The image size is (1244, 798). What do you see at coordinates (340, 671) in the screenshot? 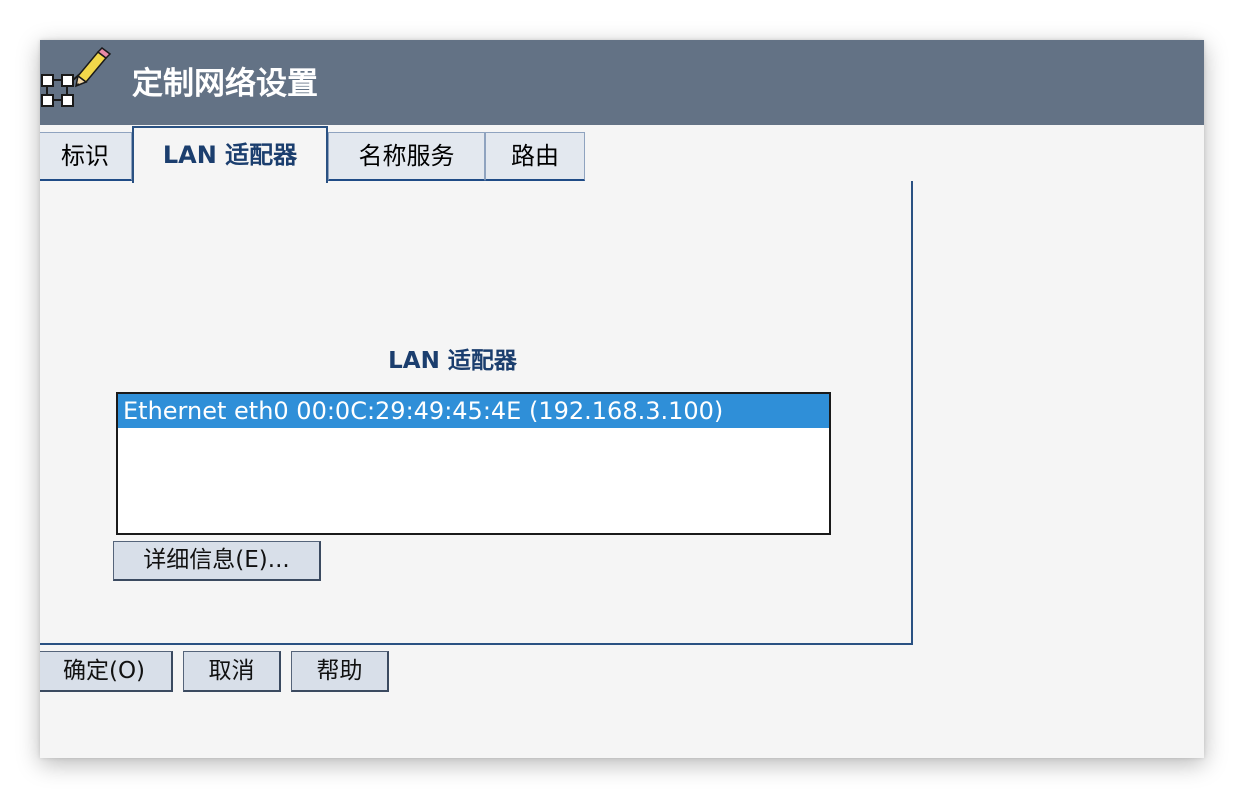
I see `help-button: 帮助` at bounding box center [340, 671].